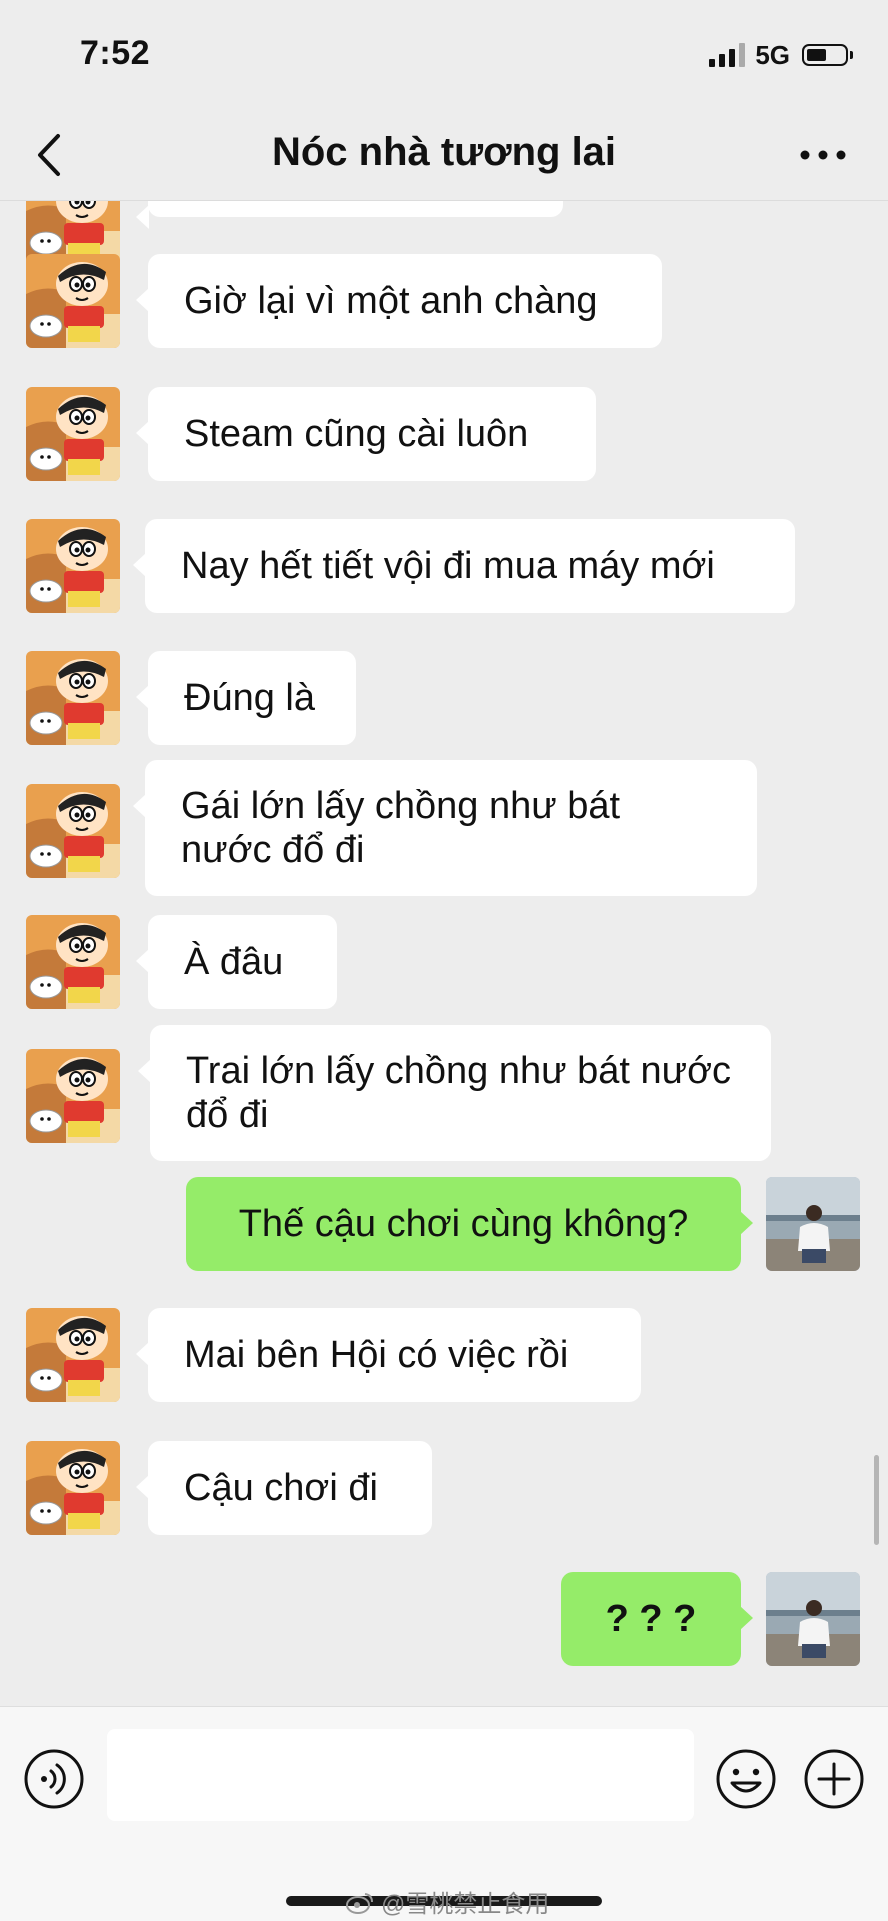 This screenshot has width=888, height=1921. I want to click on chat-scrollbar, so click(876, 1500).